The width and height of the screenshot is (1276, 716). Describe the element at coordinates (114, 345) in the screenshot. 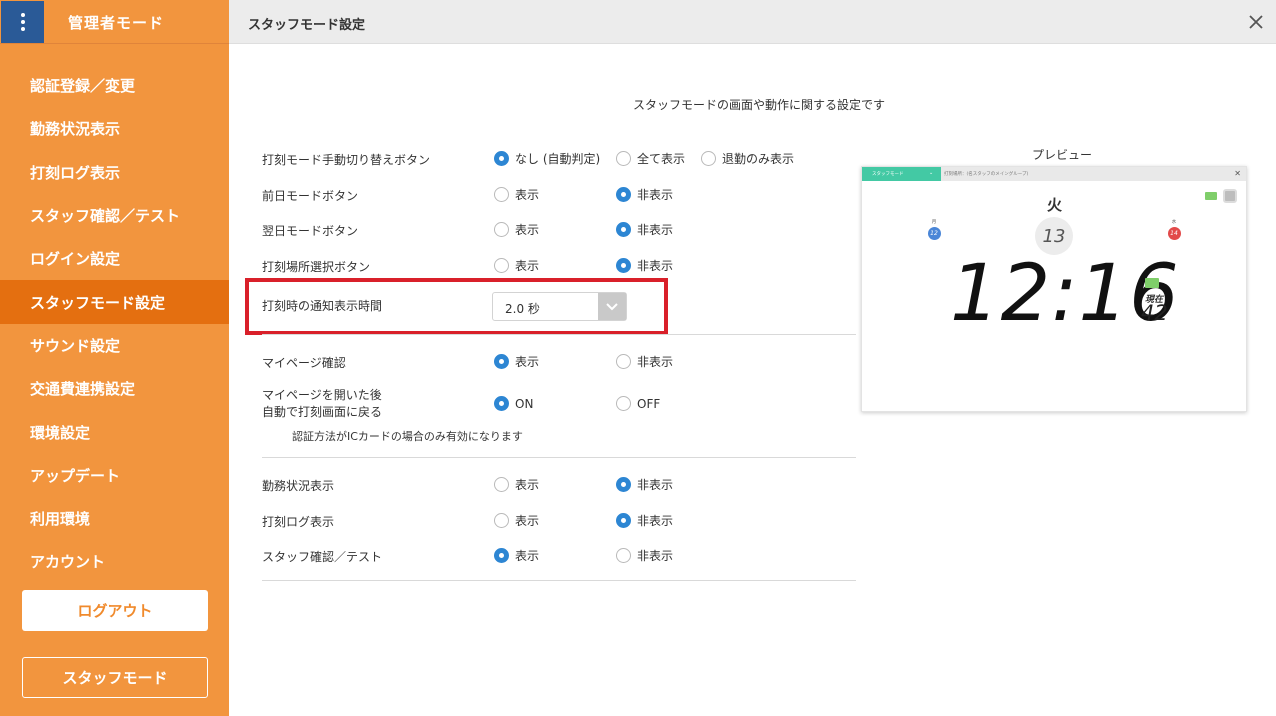

I see `sidebar-item-sound-settings: サウンド設定` at that location.